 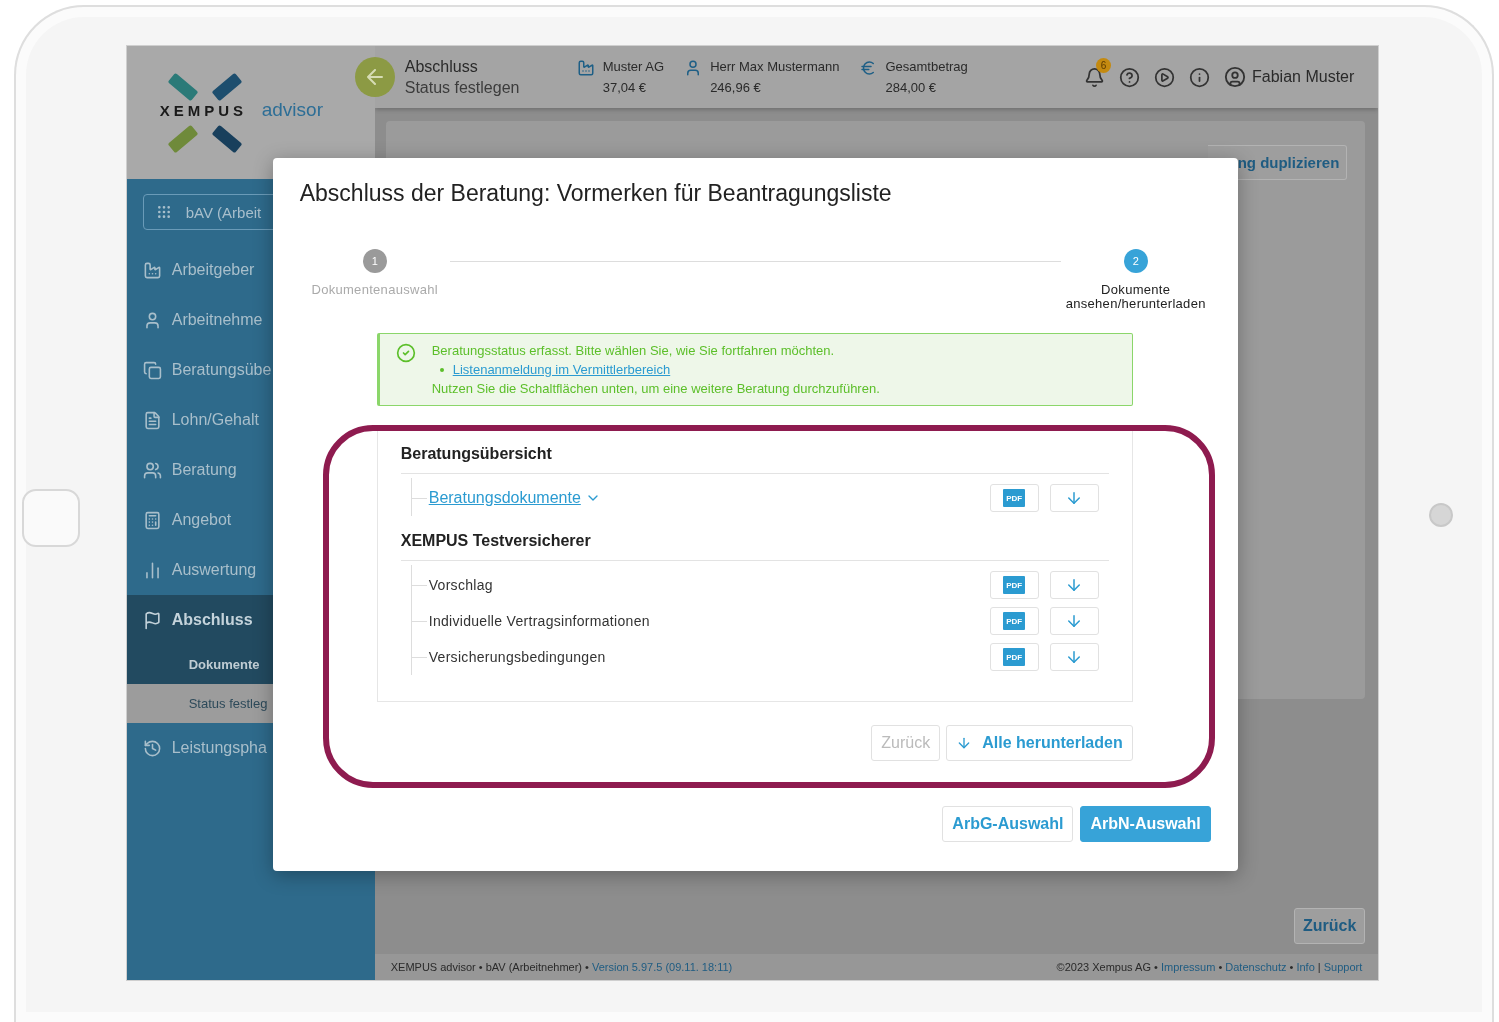 What do you see at coordinates (633, 66) in the screenshot?
I see `summary-label: Muster AG` at bounding box center [633, 66].